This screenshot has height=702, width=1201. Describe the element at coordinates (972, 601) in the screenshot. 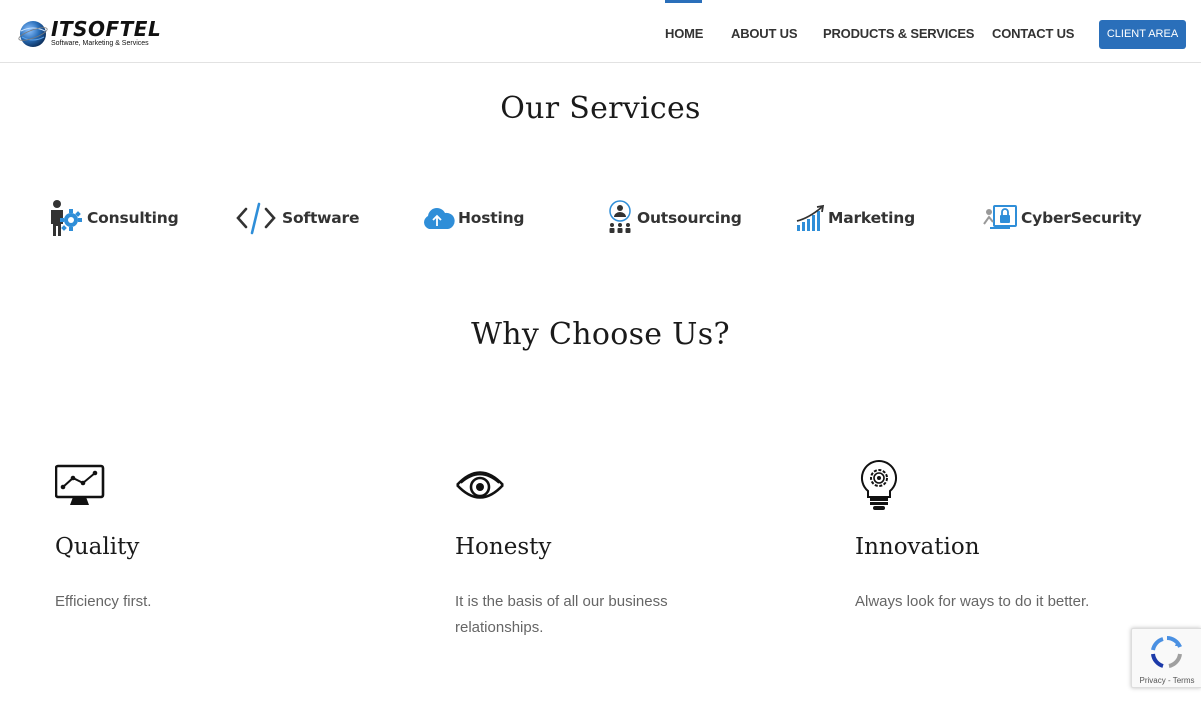

I see `feature-innovation-description: Always look for ways to do it better.` at that location.